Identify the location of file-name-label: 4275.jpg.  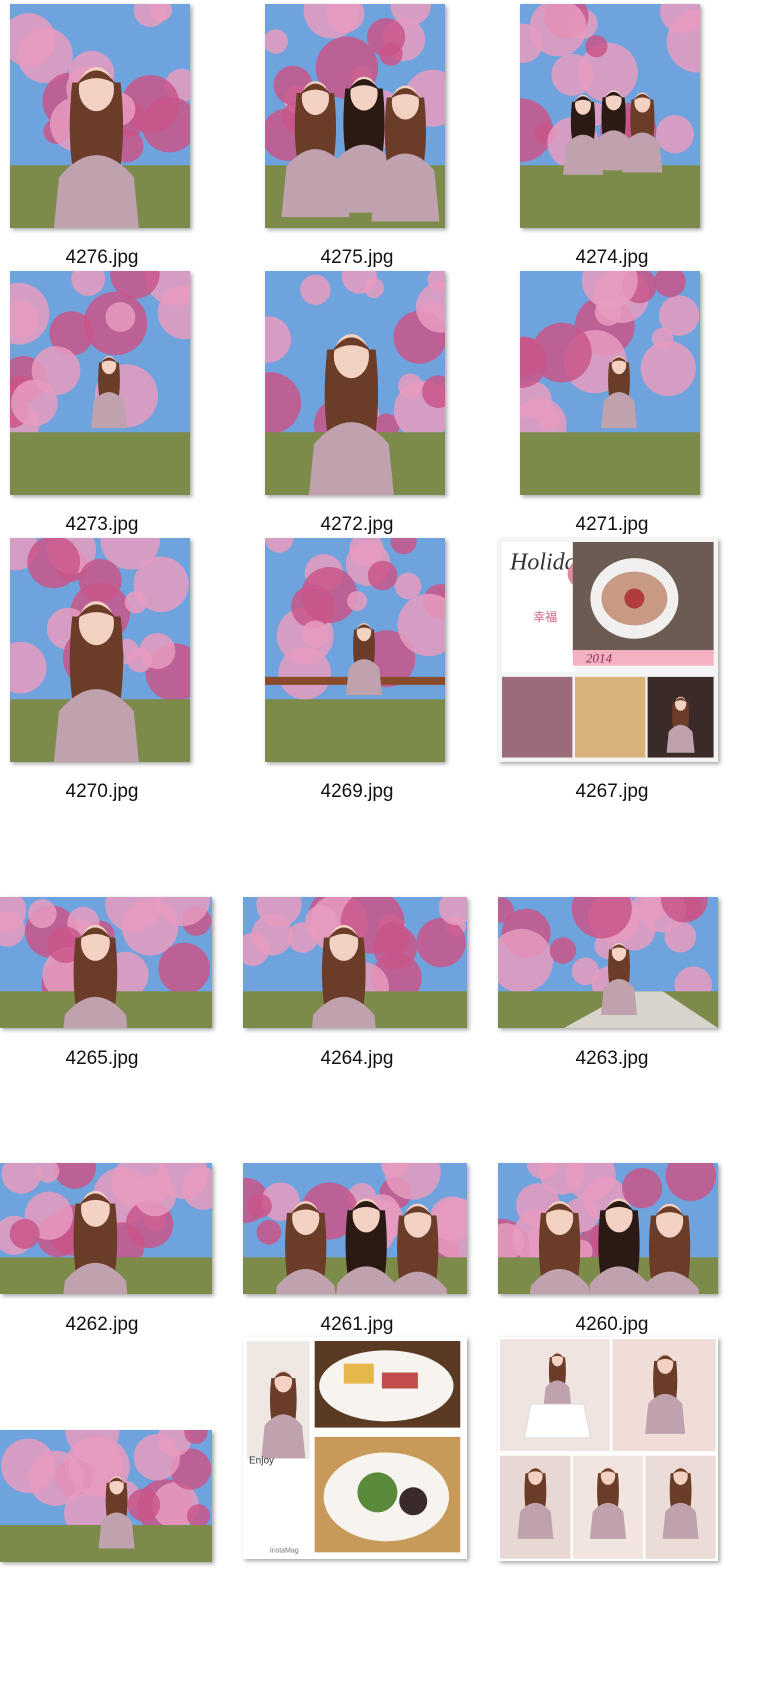
(357, 257).